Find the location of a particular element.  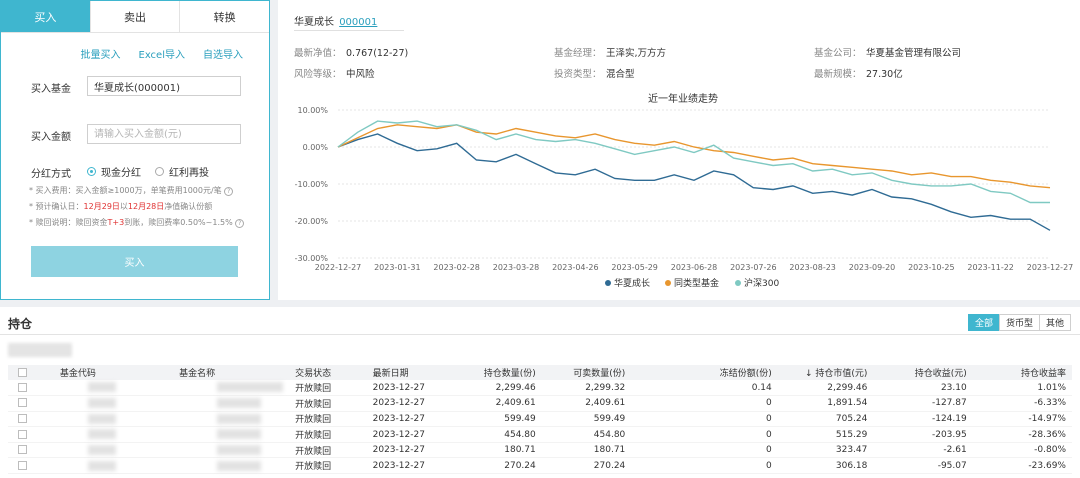

legend-label: 华夏成长 is located at coordinates (632, 283).